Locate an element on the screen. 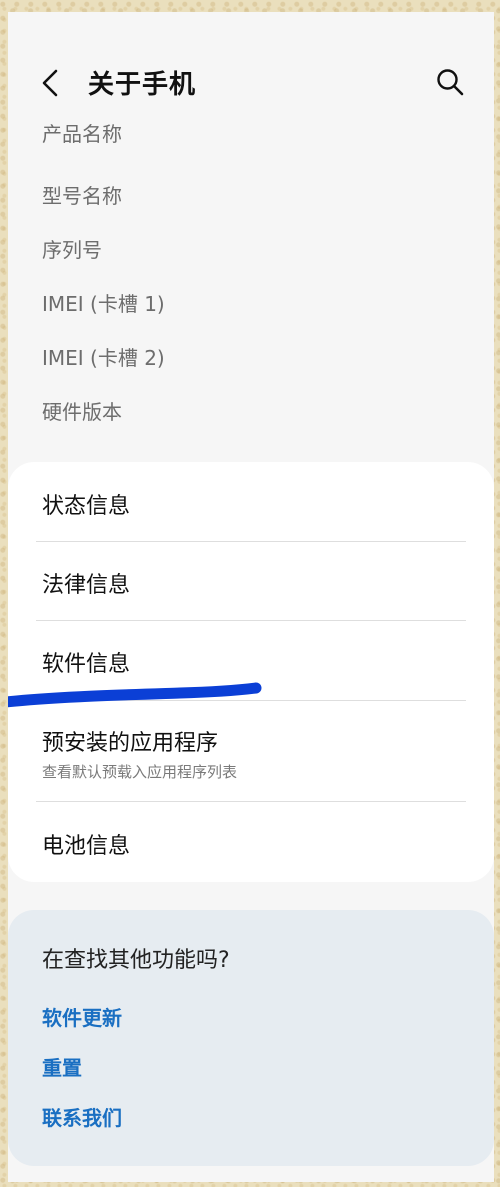 The width and height of the screenshot is (500, 1187). menu-item-label: 法律信息 is located at coordinates (86, 585).